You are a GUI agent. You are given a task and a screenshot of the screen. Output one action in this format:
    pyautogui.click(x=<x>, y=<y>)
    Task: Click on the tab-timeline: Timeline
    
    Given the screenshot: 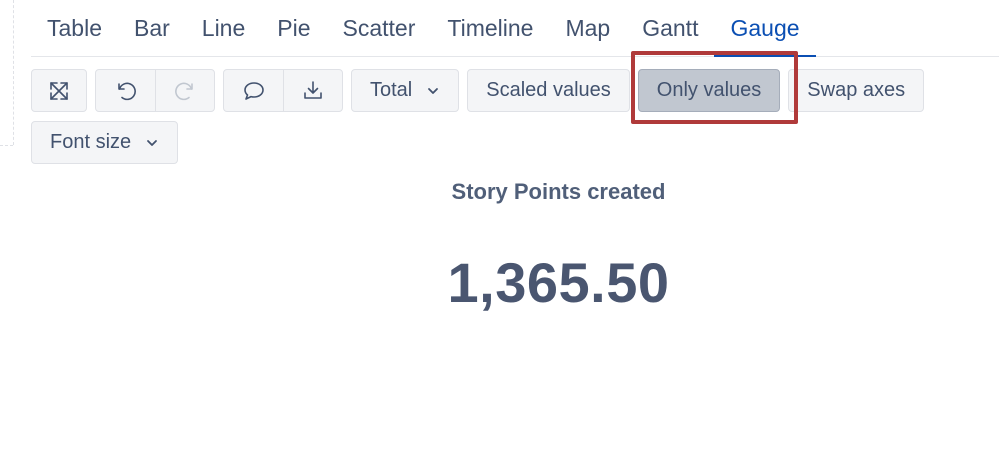 What is the action you would take?
    pyautogui.click(x=490, y=28)
    